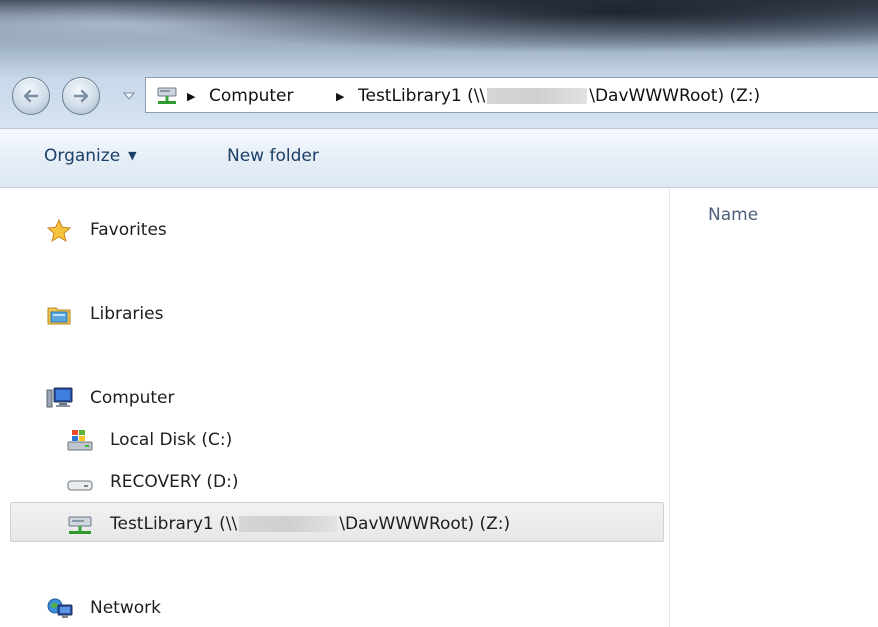 This screenshot has width=878, height=627. Describe the element at coordinates (59, 316) in the screenshot. I see `libraries-folder-icon` at that location.